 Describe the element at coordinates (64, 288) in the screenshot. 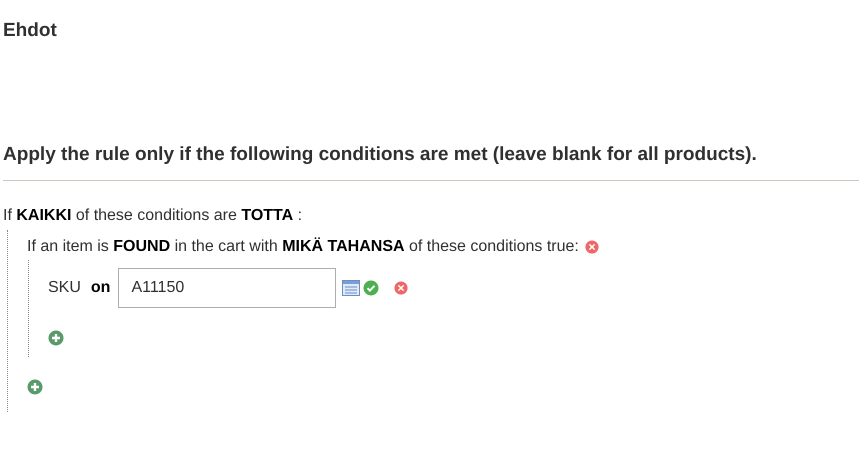

I see `attribute-label: SKU` at that location.